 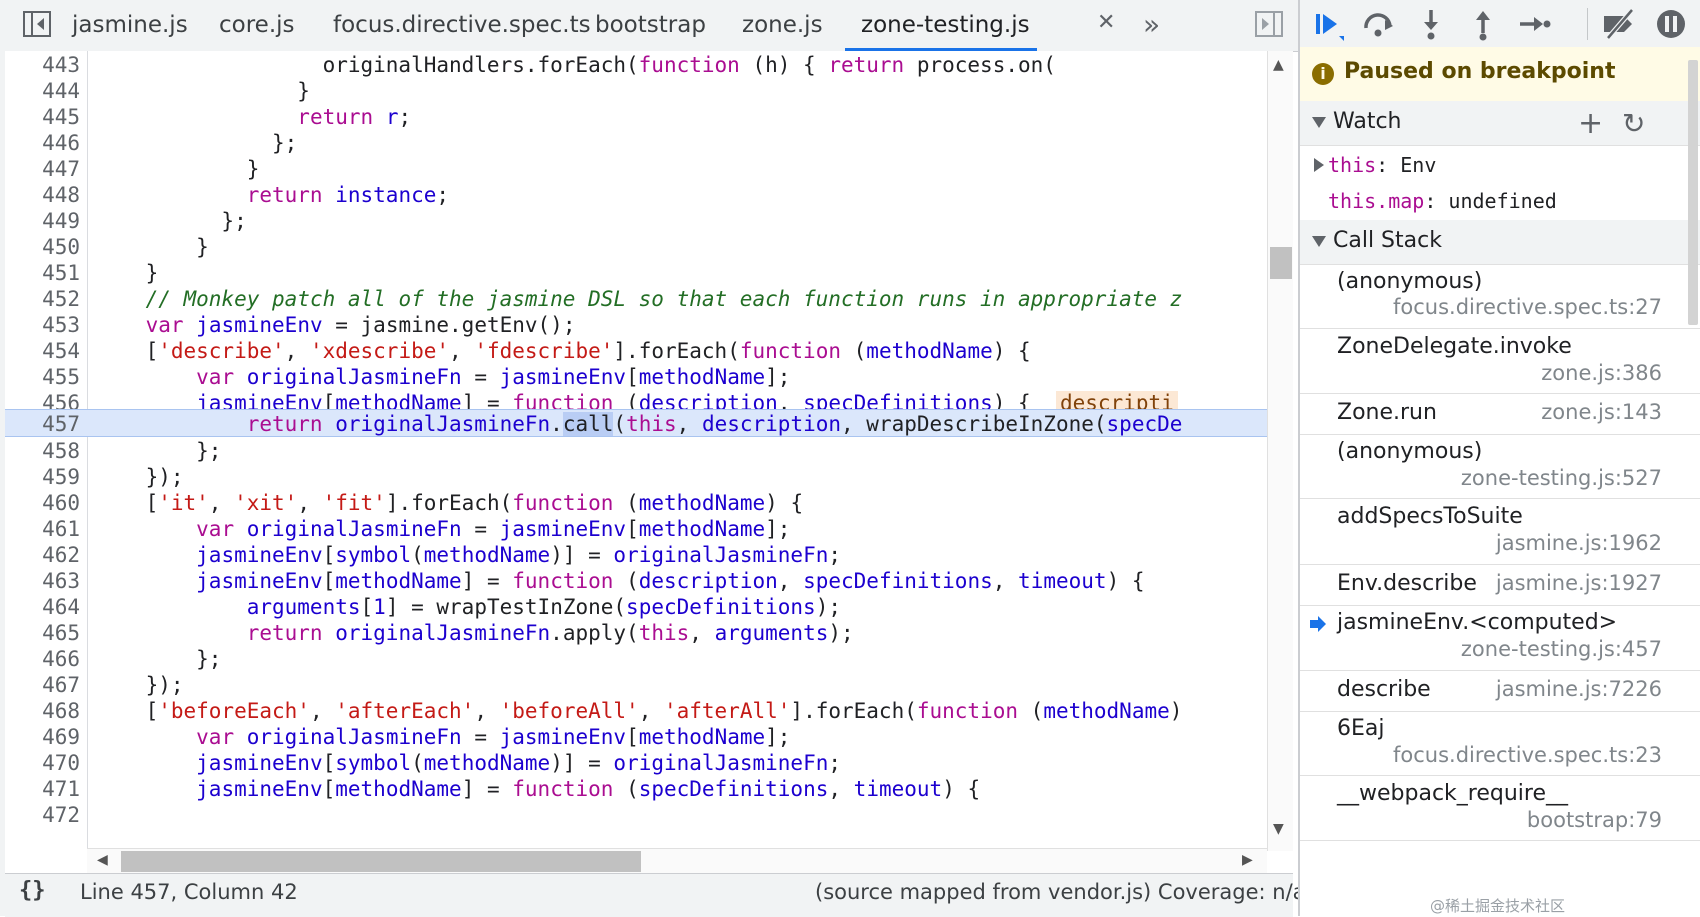 What do you see at coordinates (42, 143) in the screenshot?
I see `line-number: 446` at bounding box center [42, 143].